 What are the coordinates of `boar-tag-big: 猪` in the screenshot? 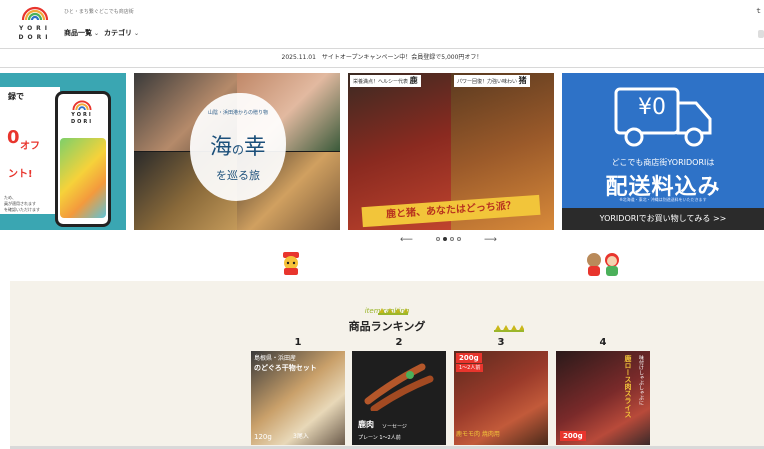 It's located at (522, 80).